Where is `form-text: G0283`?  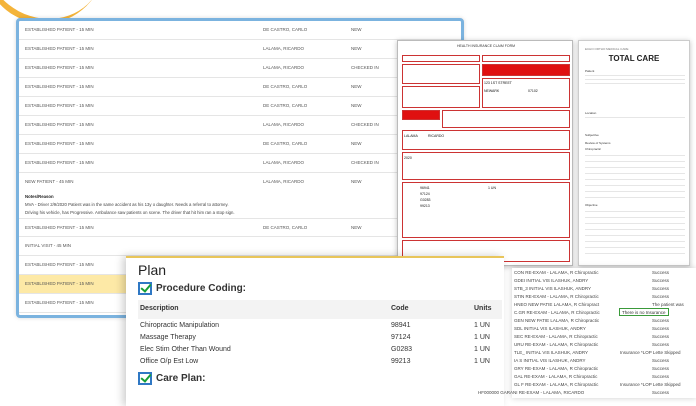
form-text: G0283 is located at coordinates (425, 200).